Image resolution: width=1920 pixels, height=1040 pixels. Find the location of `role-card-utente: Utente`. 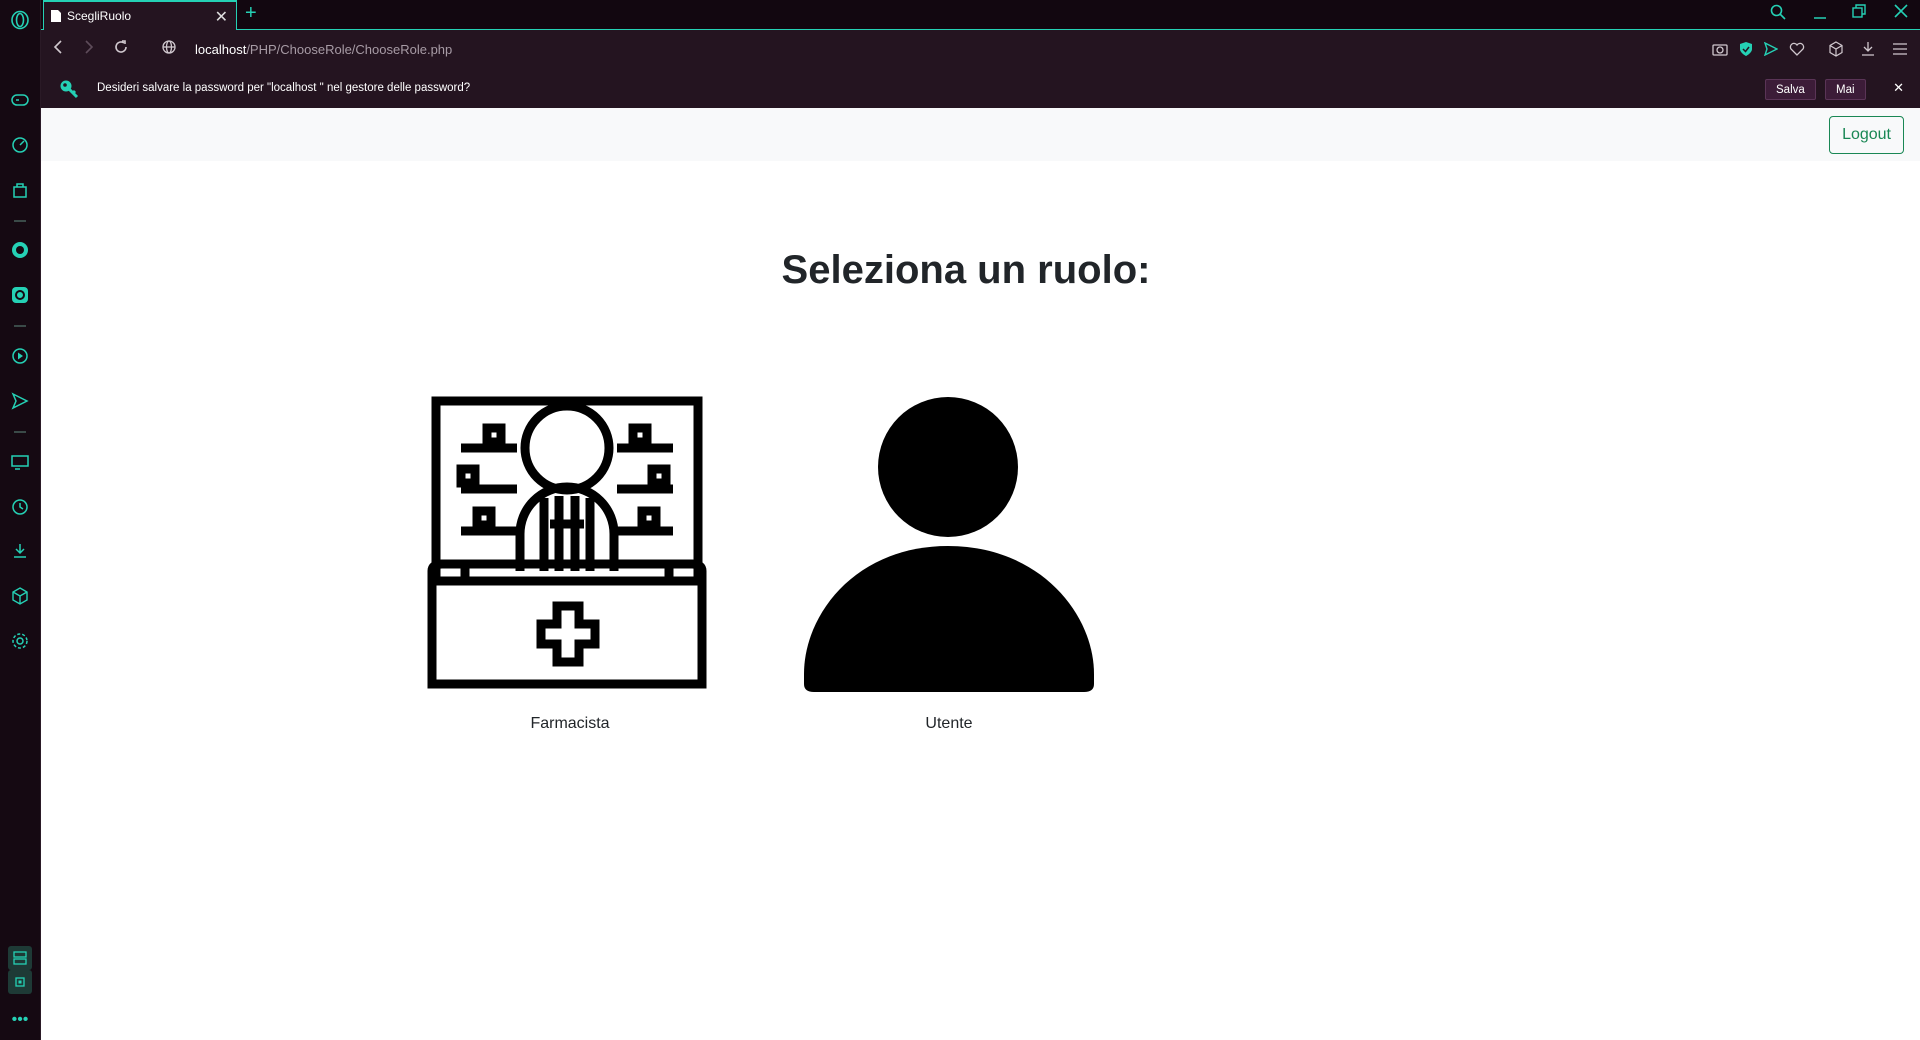

role-card-utente: Utente is located at coordinates (949, 559).